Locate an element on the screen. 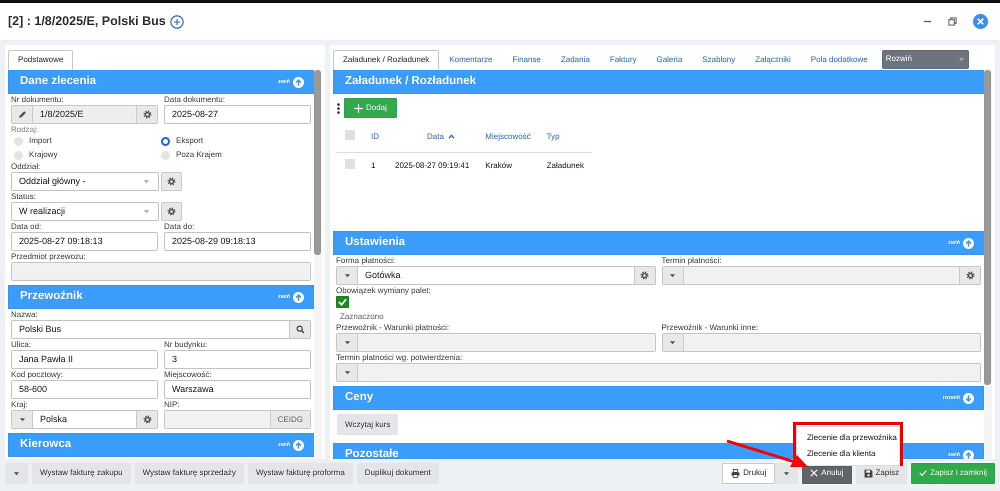 The image size is (1000, 491). caret-icon is located at coordinates (22, 419).